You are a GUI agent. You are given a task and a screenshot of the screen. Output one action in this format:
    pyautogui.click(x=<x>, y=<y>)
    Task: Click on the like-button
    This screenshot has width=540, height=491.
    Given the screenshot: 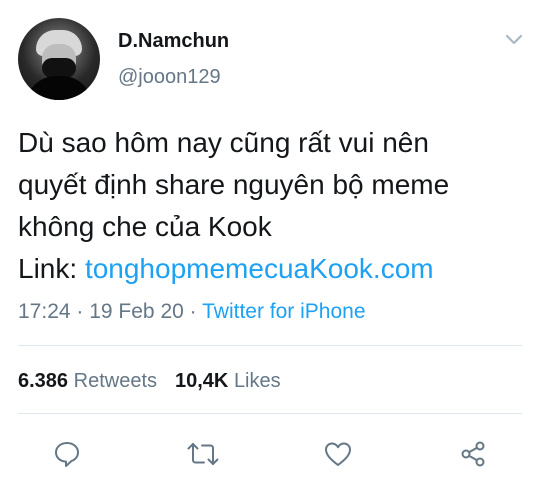 What is the action you would take?
    pyautogui.click(x=338, y=454)
    